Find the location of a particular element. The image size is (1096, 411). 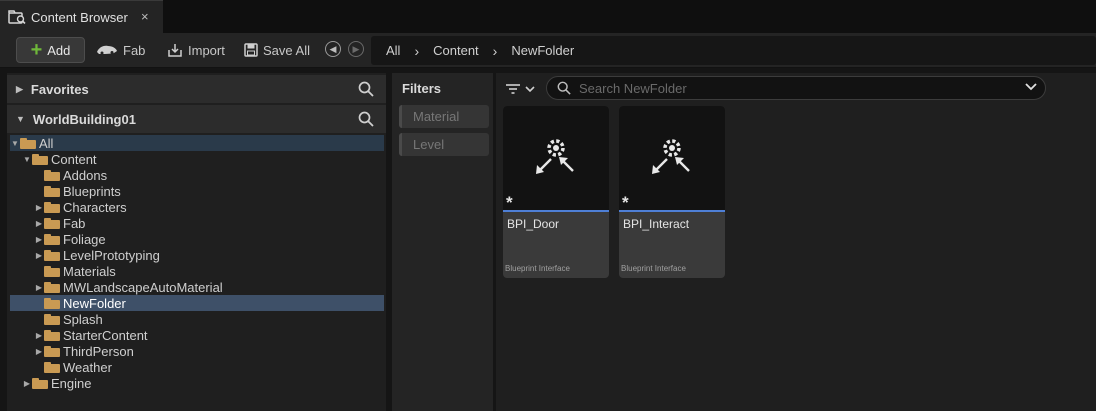

filter-chip-label: Level is located at coordinates (429, 144).